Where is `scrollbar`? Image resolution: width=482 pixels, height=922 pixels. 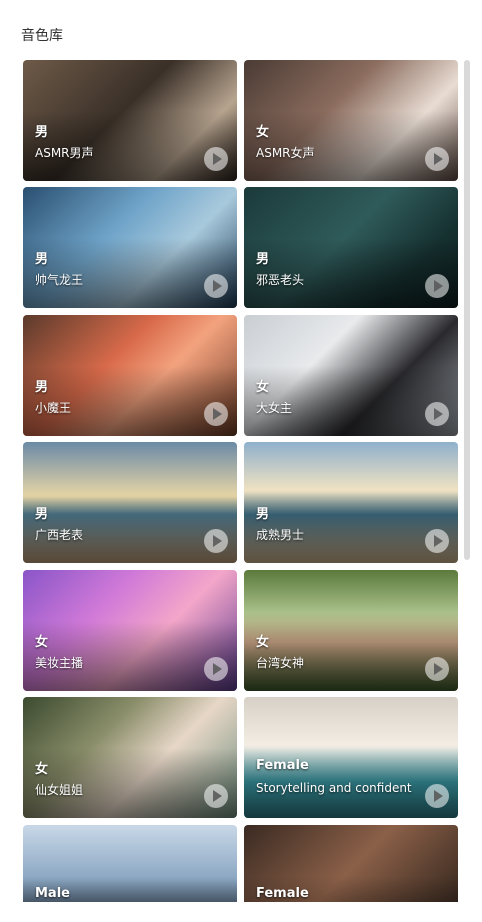 scrollbar is located at coordinates (467, 310).